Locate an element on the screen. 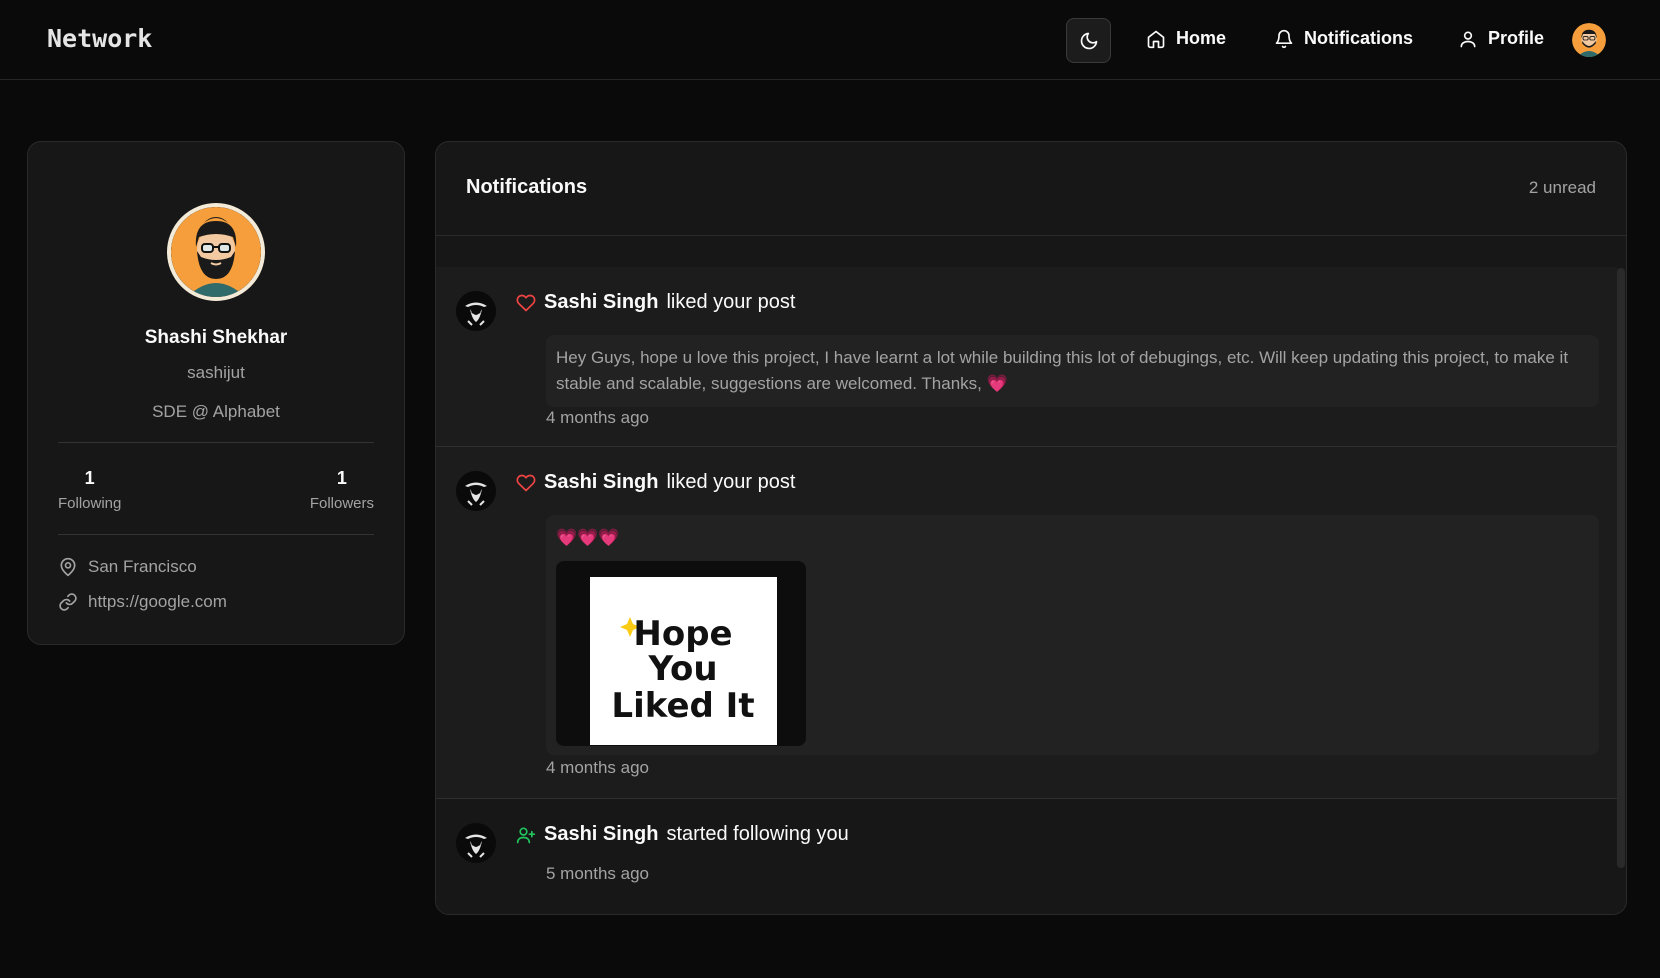 Image resolution: width=1660 pixels, height=978 pixels. map-pin-icon is located at coordinates (68, 567).